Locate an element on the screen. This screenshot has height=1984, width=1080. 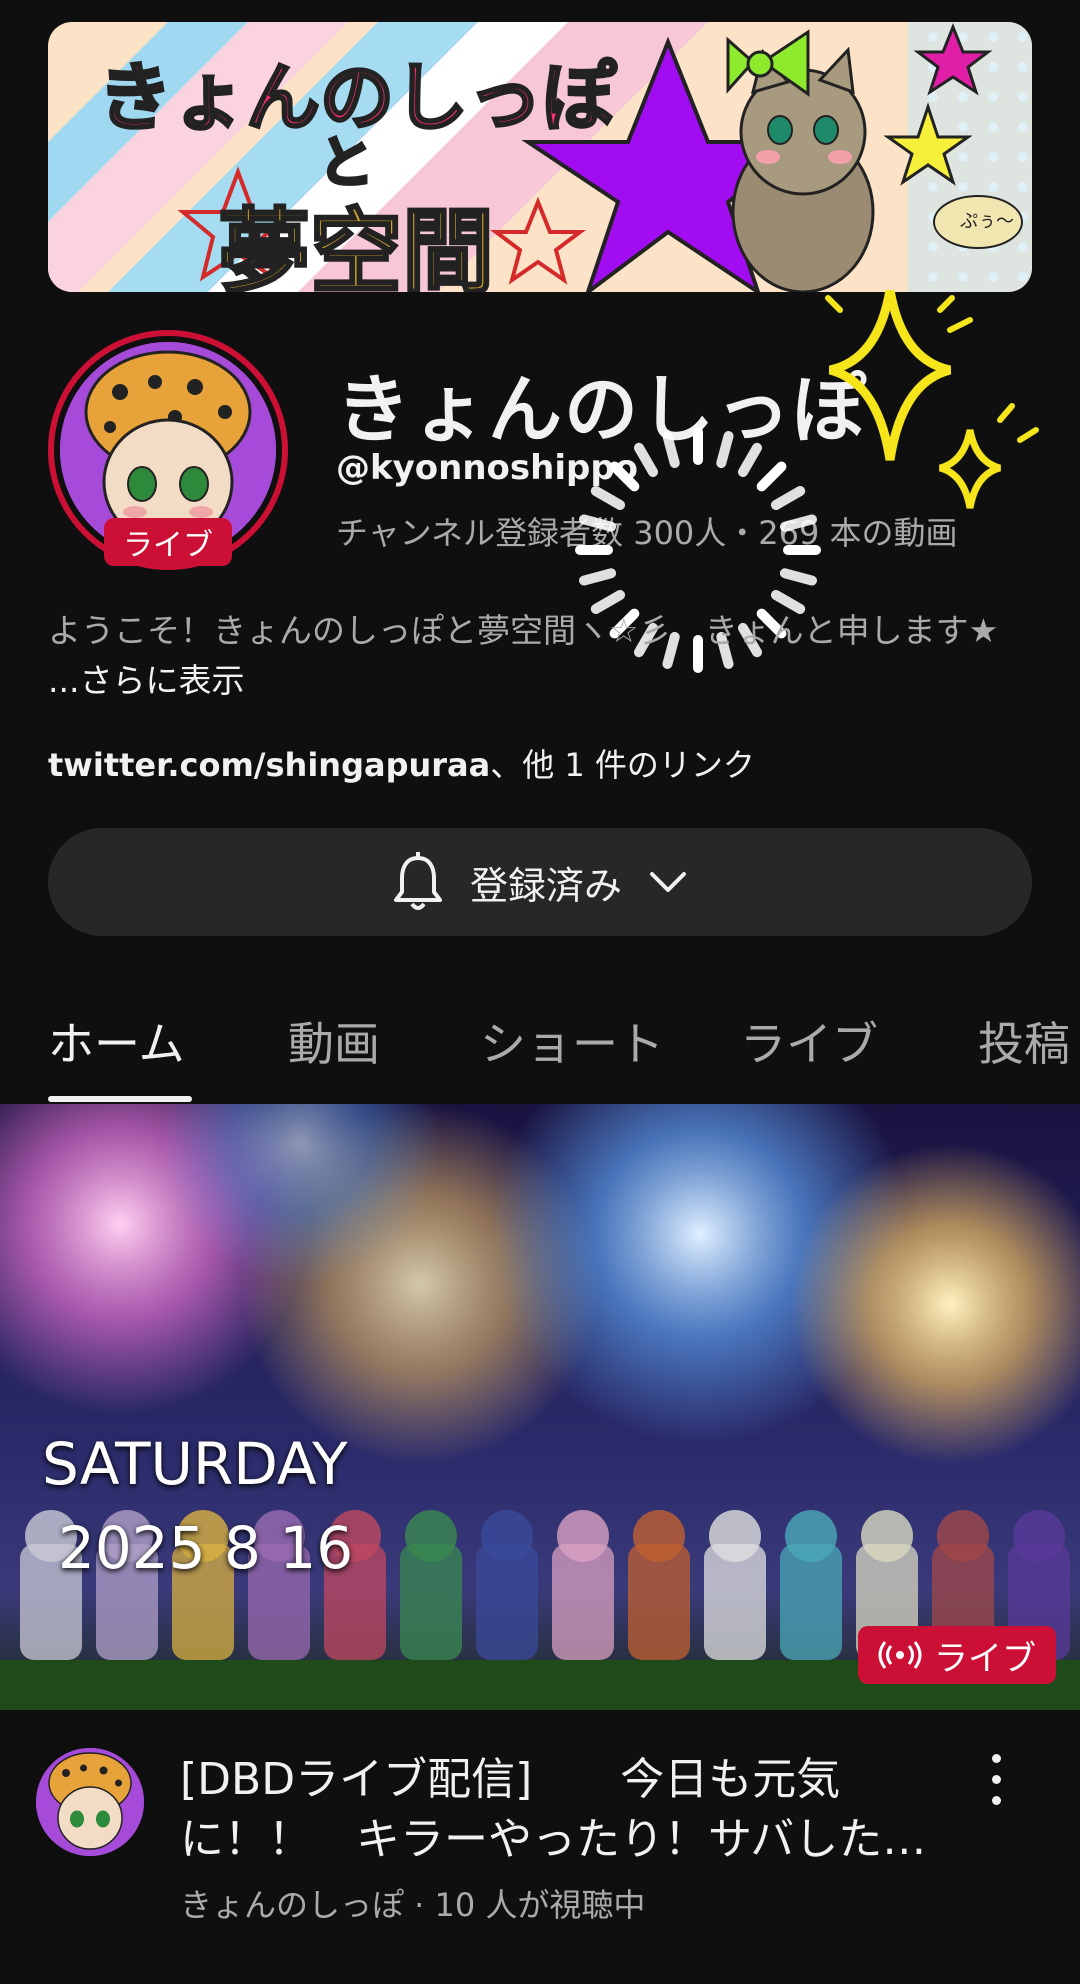
channel-tabs: ホーム 動画 ショート ライブ 投稿 is located at coordinates (540, 1046).